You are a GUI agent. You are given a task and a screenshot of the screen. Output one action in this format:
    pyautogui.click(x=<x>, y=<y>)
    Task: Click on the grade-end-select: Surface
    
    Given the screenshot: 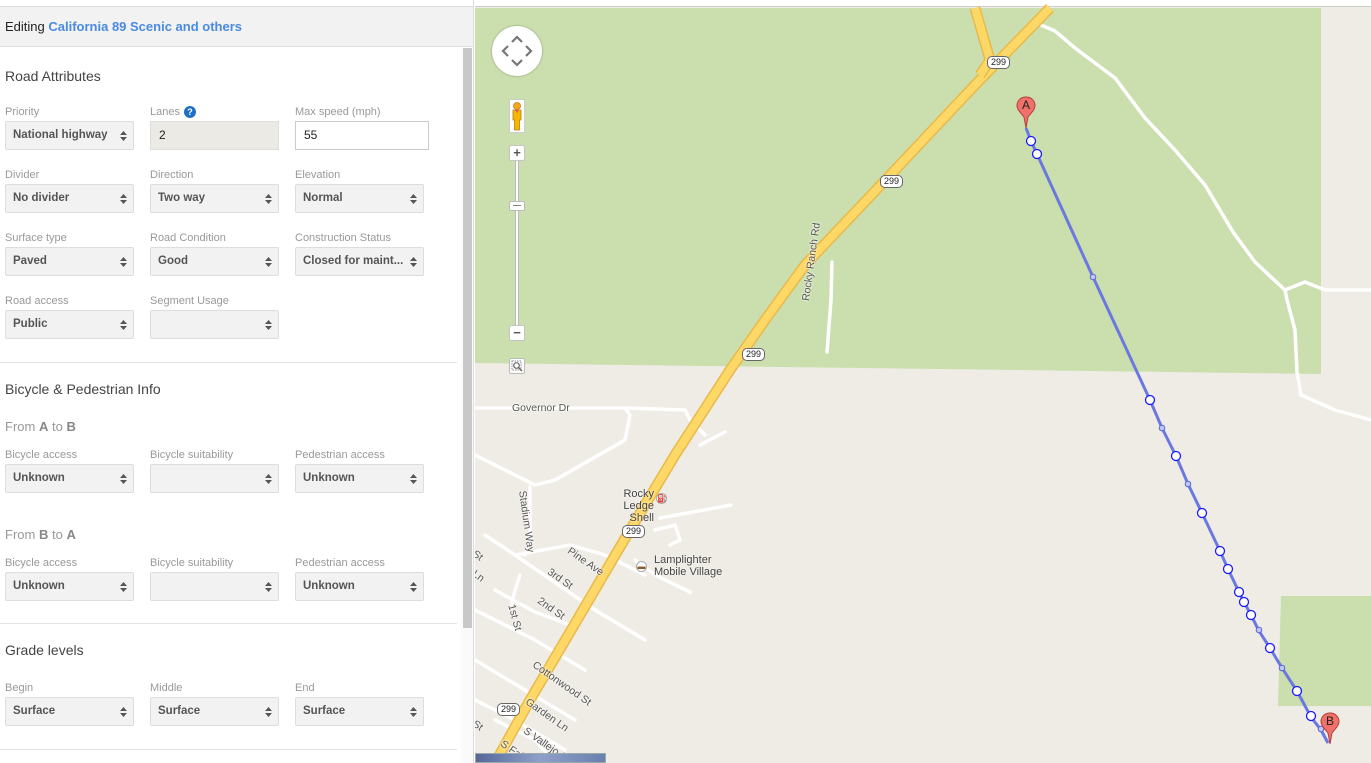 What is the action you would take?
    pyautogui.click(x=359, y=711)
    